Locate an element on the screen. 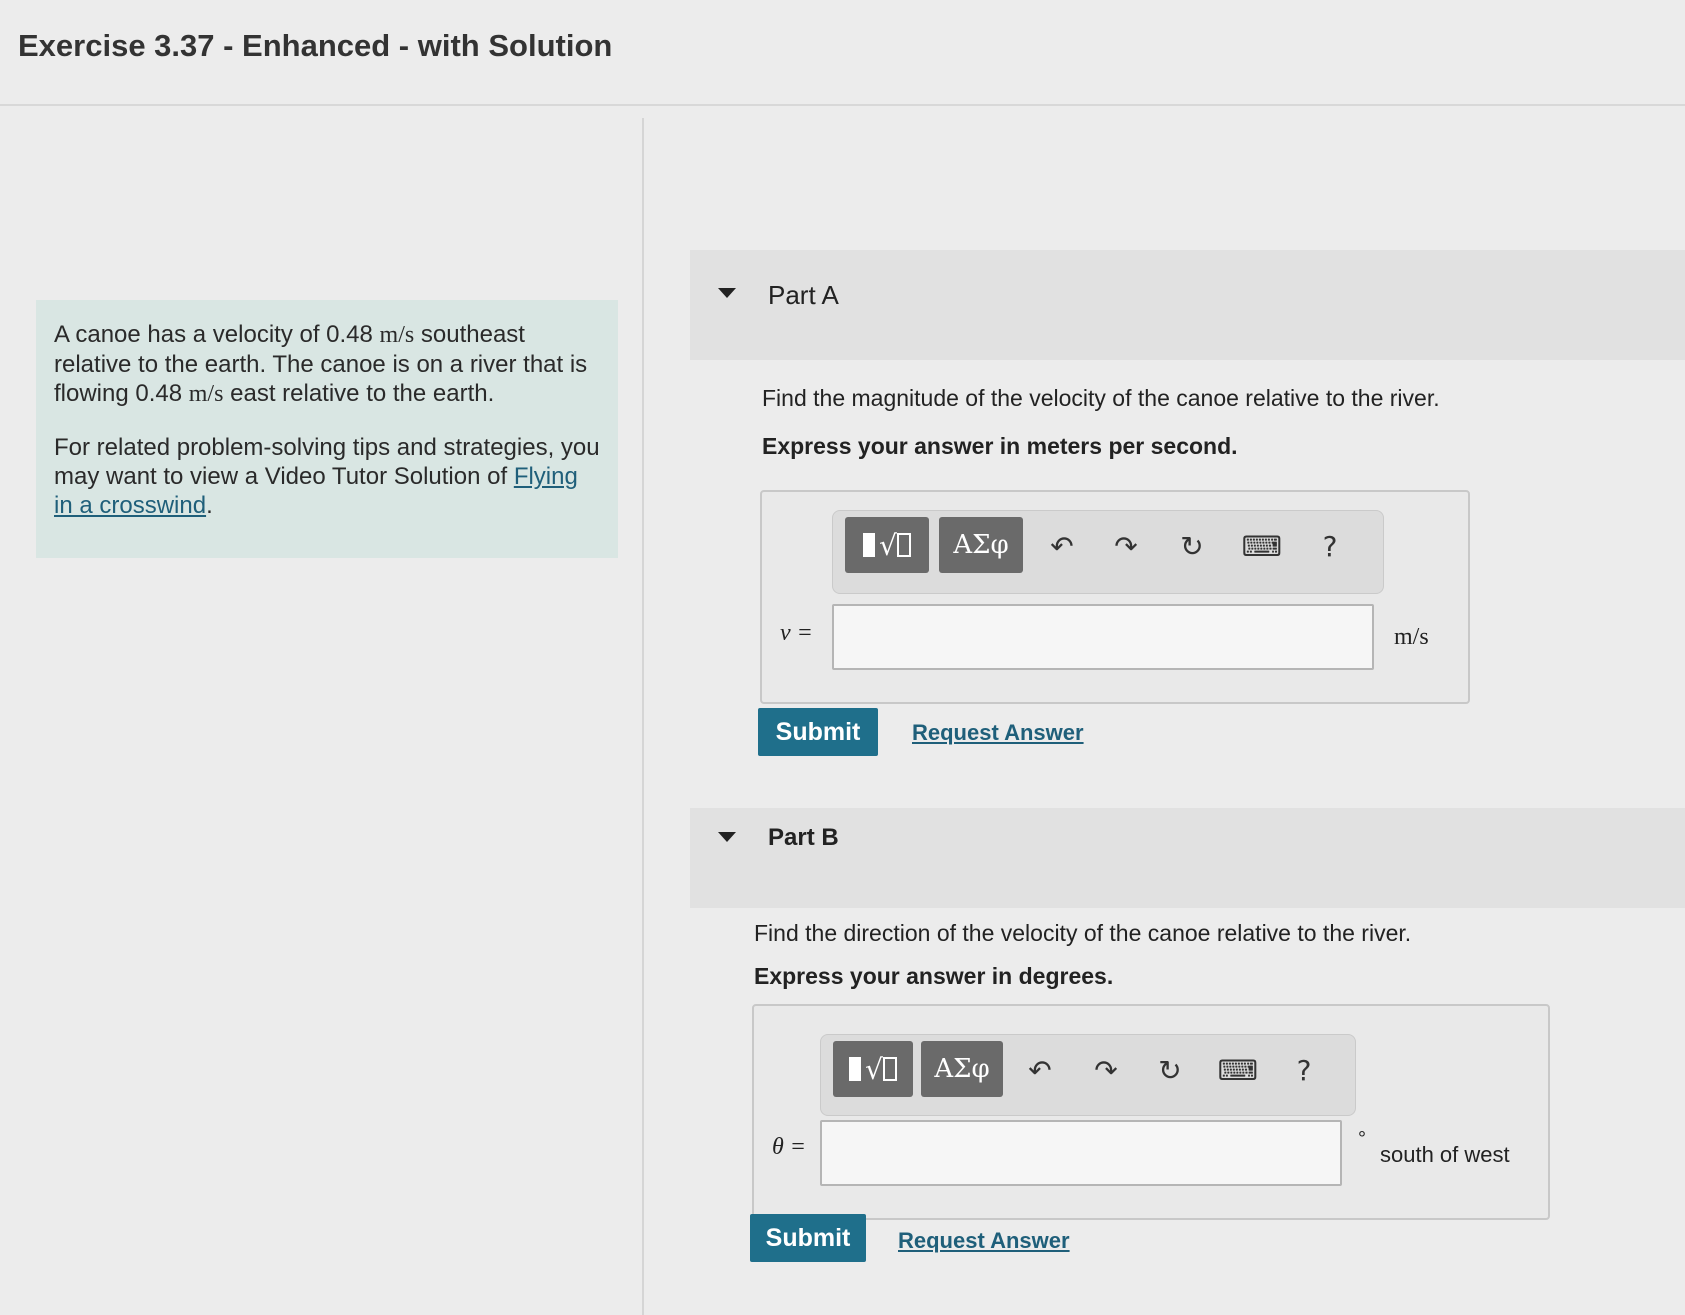 This screenshot has width=1685, height=1315. part-b-math-toolbar: √ ΑΣφ ↶ ↷ ↻ ⌨ ? is located at coordinates (1088, 1075).